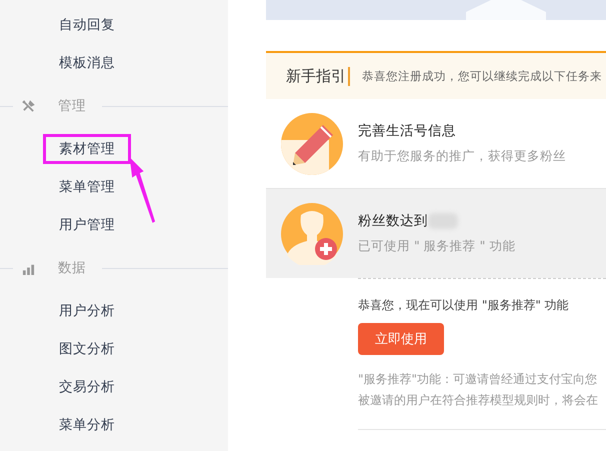  I want to click on note-text: "服务推荐"功能：可邀请曾经通过支付宝向您, so click(478, 379).